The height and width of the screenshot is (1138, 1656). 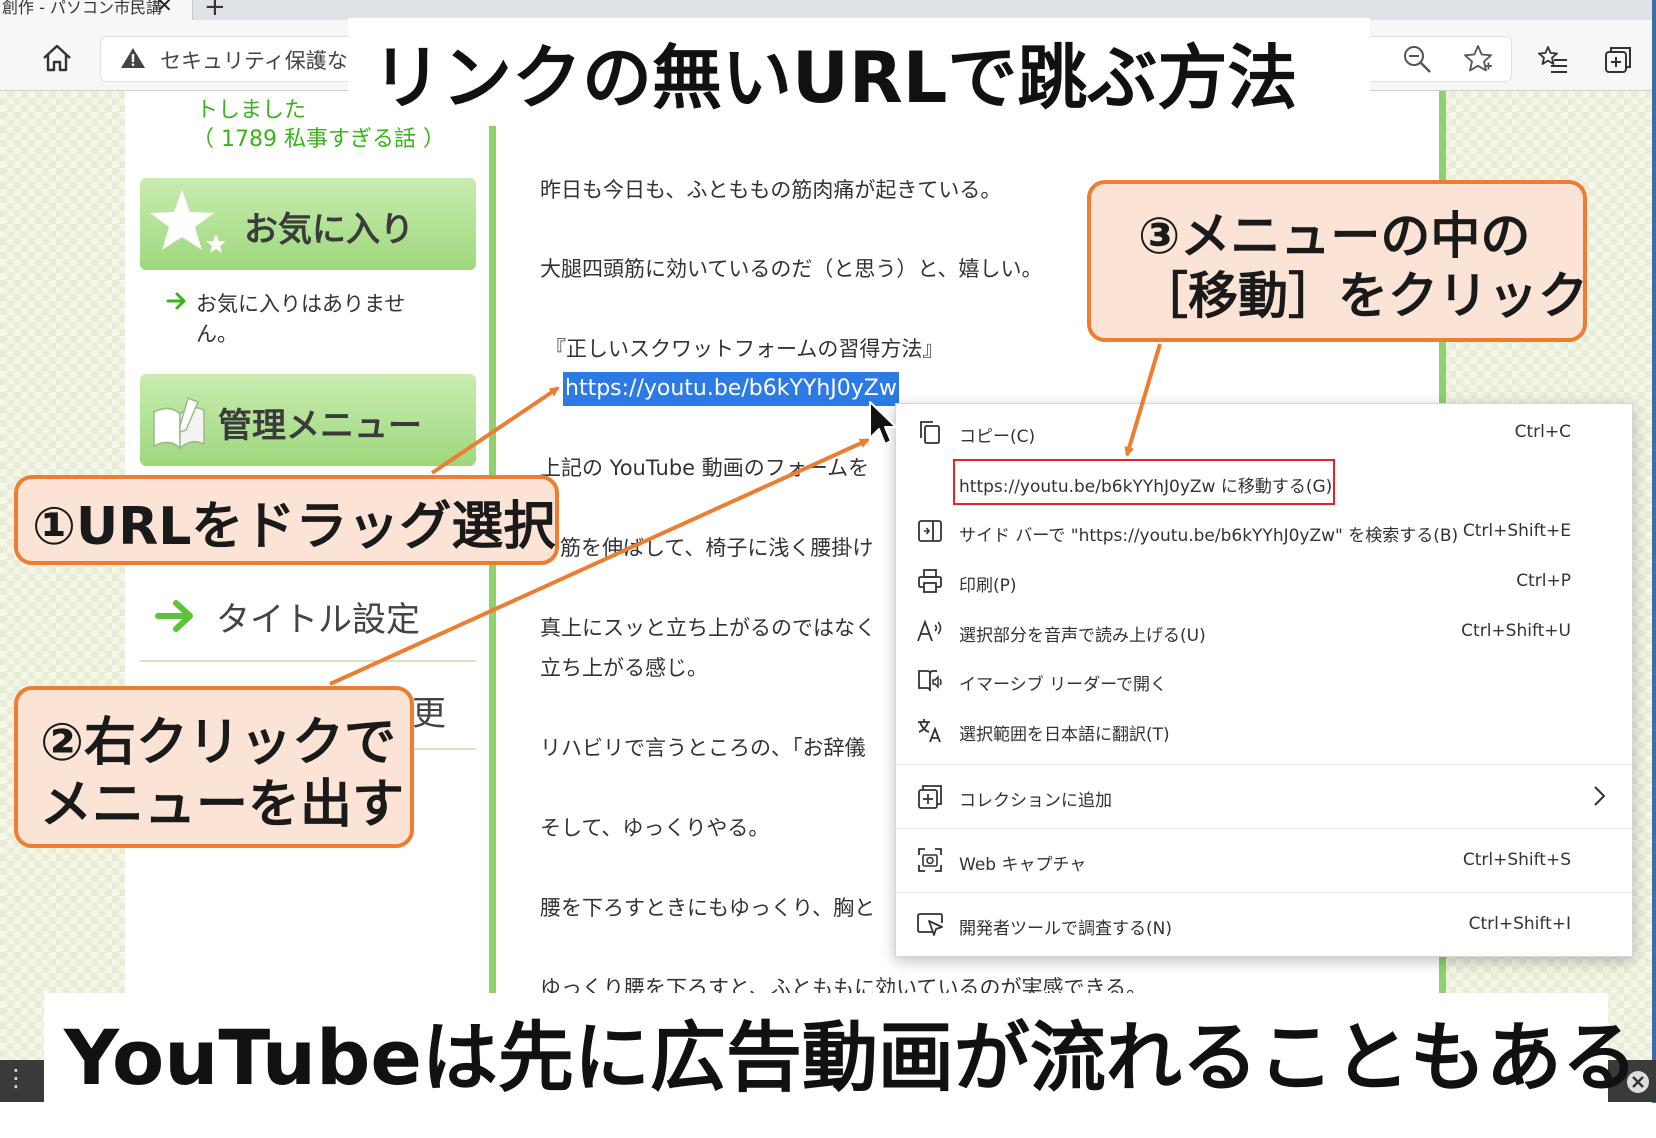 I want to click on paragraph: 昨日も今日も、ふとももの筋肉痛が起きている。, so click(x=771, y=190).